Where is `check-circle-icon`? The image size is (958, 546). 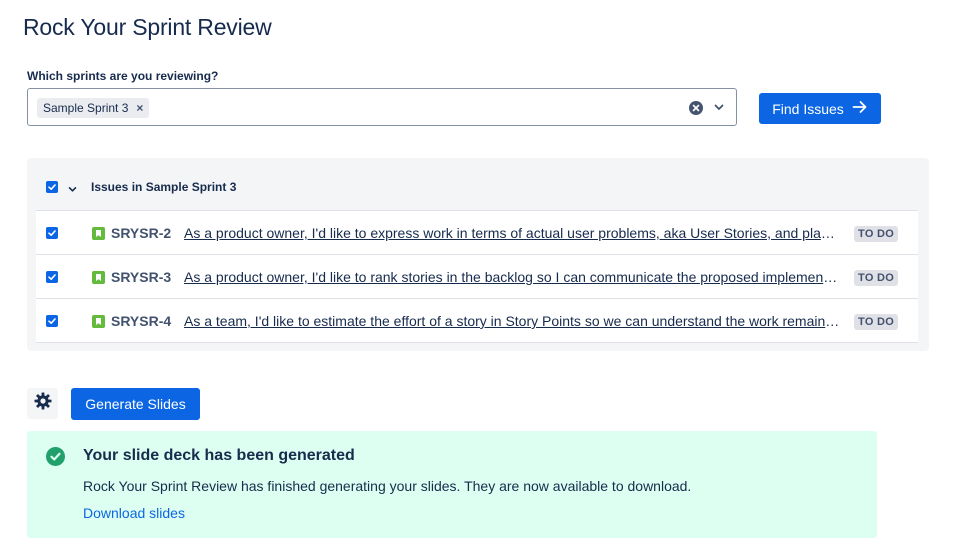
check-circle-icon is located at coordinates (55, 456).